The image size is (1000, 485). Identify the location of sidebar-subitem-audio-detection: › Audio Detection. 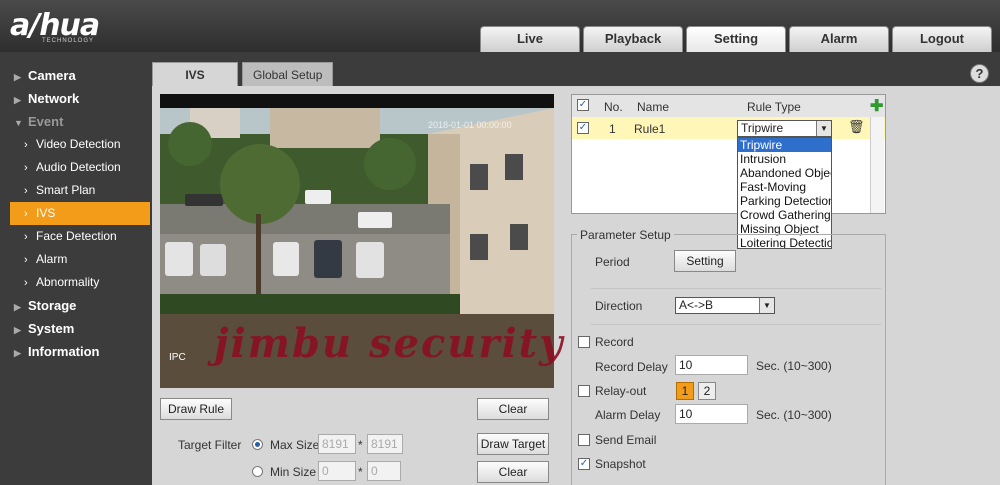
(76, 167).